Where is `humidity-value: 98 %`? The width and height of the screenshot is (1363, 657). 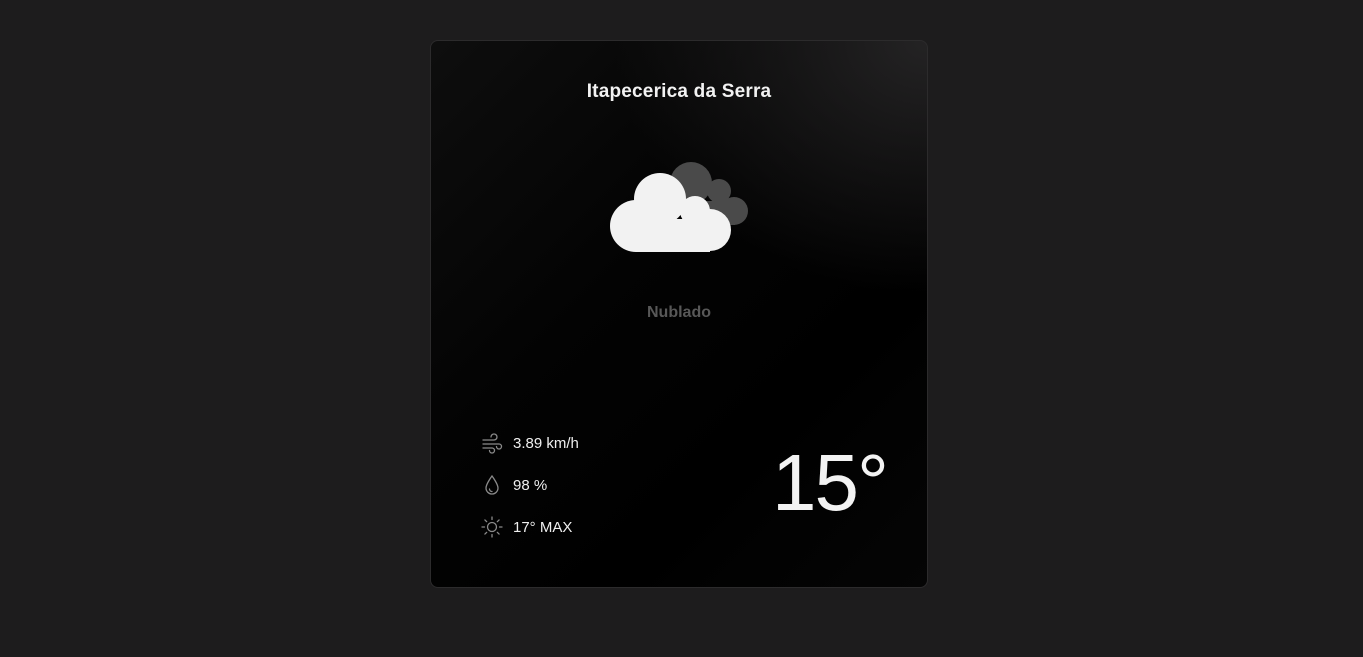 humidity-value: 98 % is located at coordinates (530, 485).